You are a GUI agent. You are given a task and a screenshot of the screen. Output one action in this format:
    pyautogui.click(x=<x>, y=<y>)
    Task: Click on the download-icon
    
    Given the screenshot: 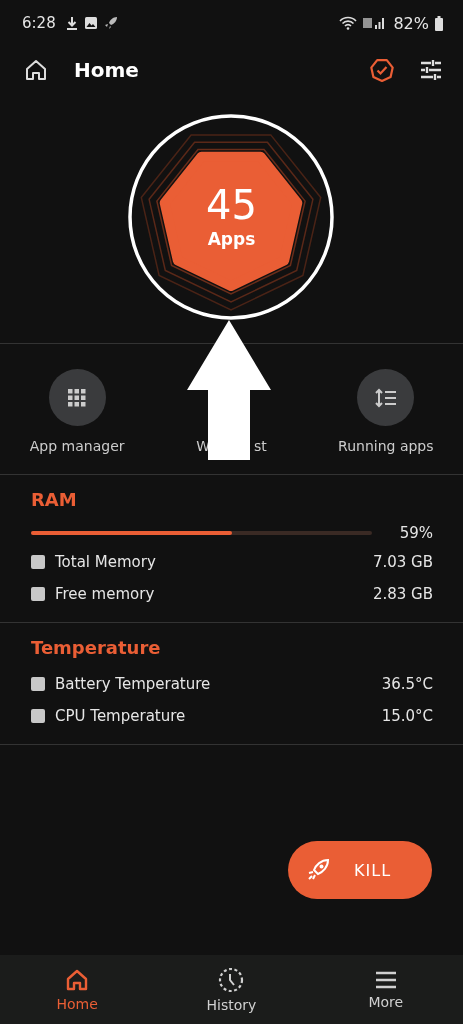 What is the action you would take?
    pyautogui.click(x=71, y=23)
    